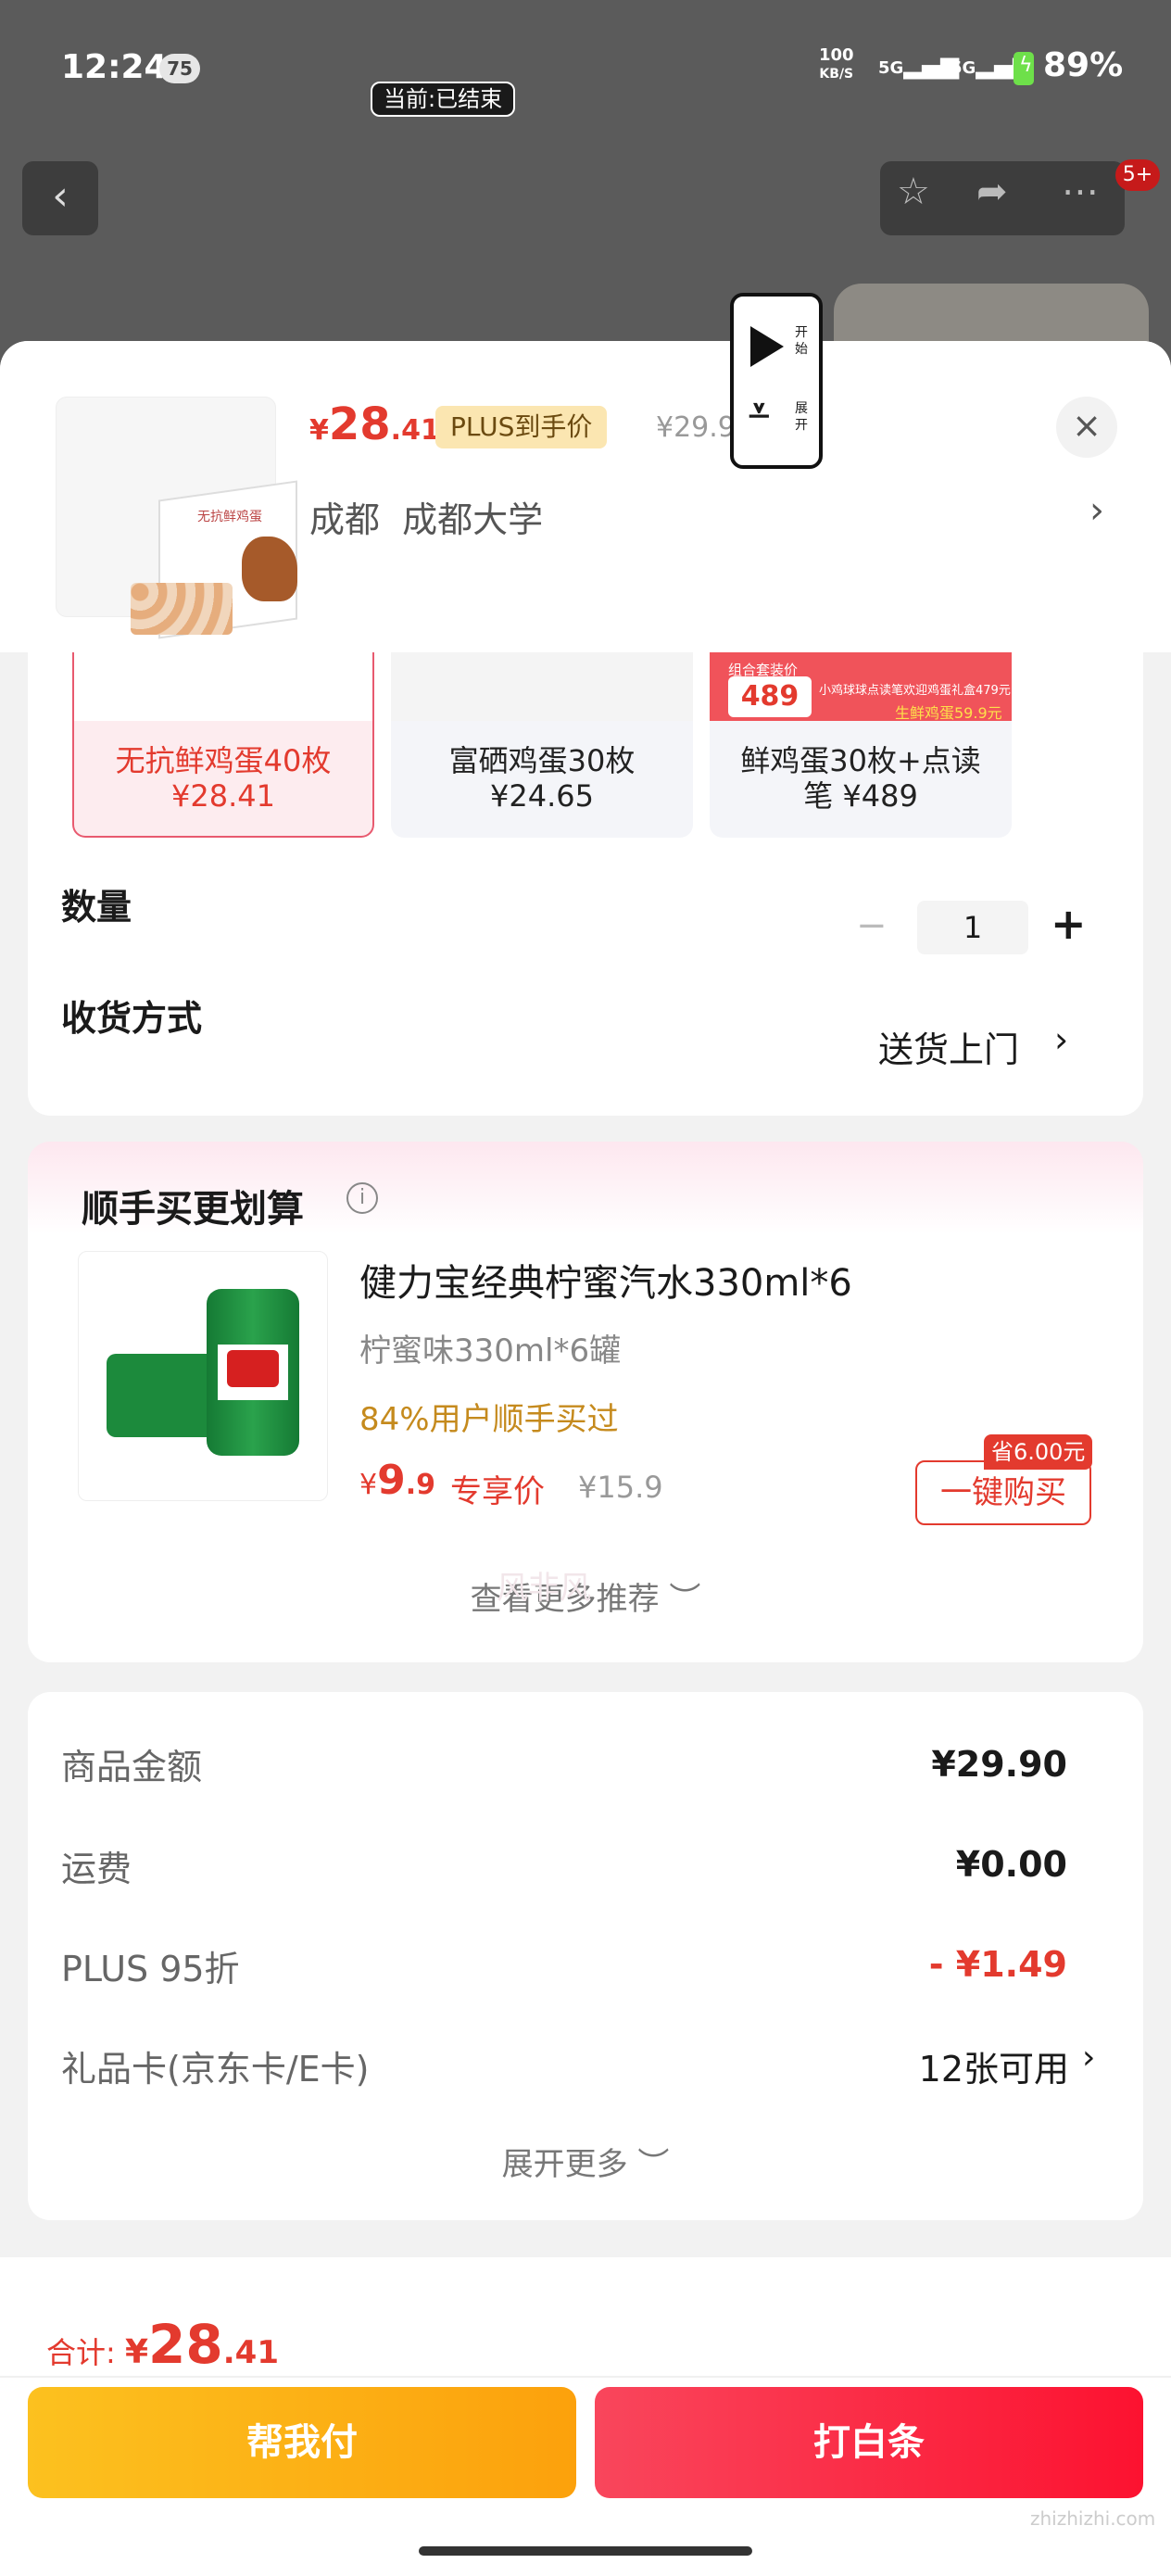 This screenshot has height=2576, width=1171. What do you see at coordinates (1003, 1492) in the screenshot?
I see `one-click-buy-button: 一键购买` at bounding box center [1003, 1492].